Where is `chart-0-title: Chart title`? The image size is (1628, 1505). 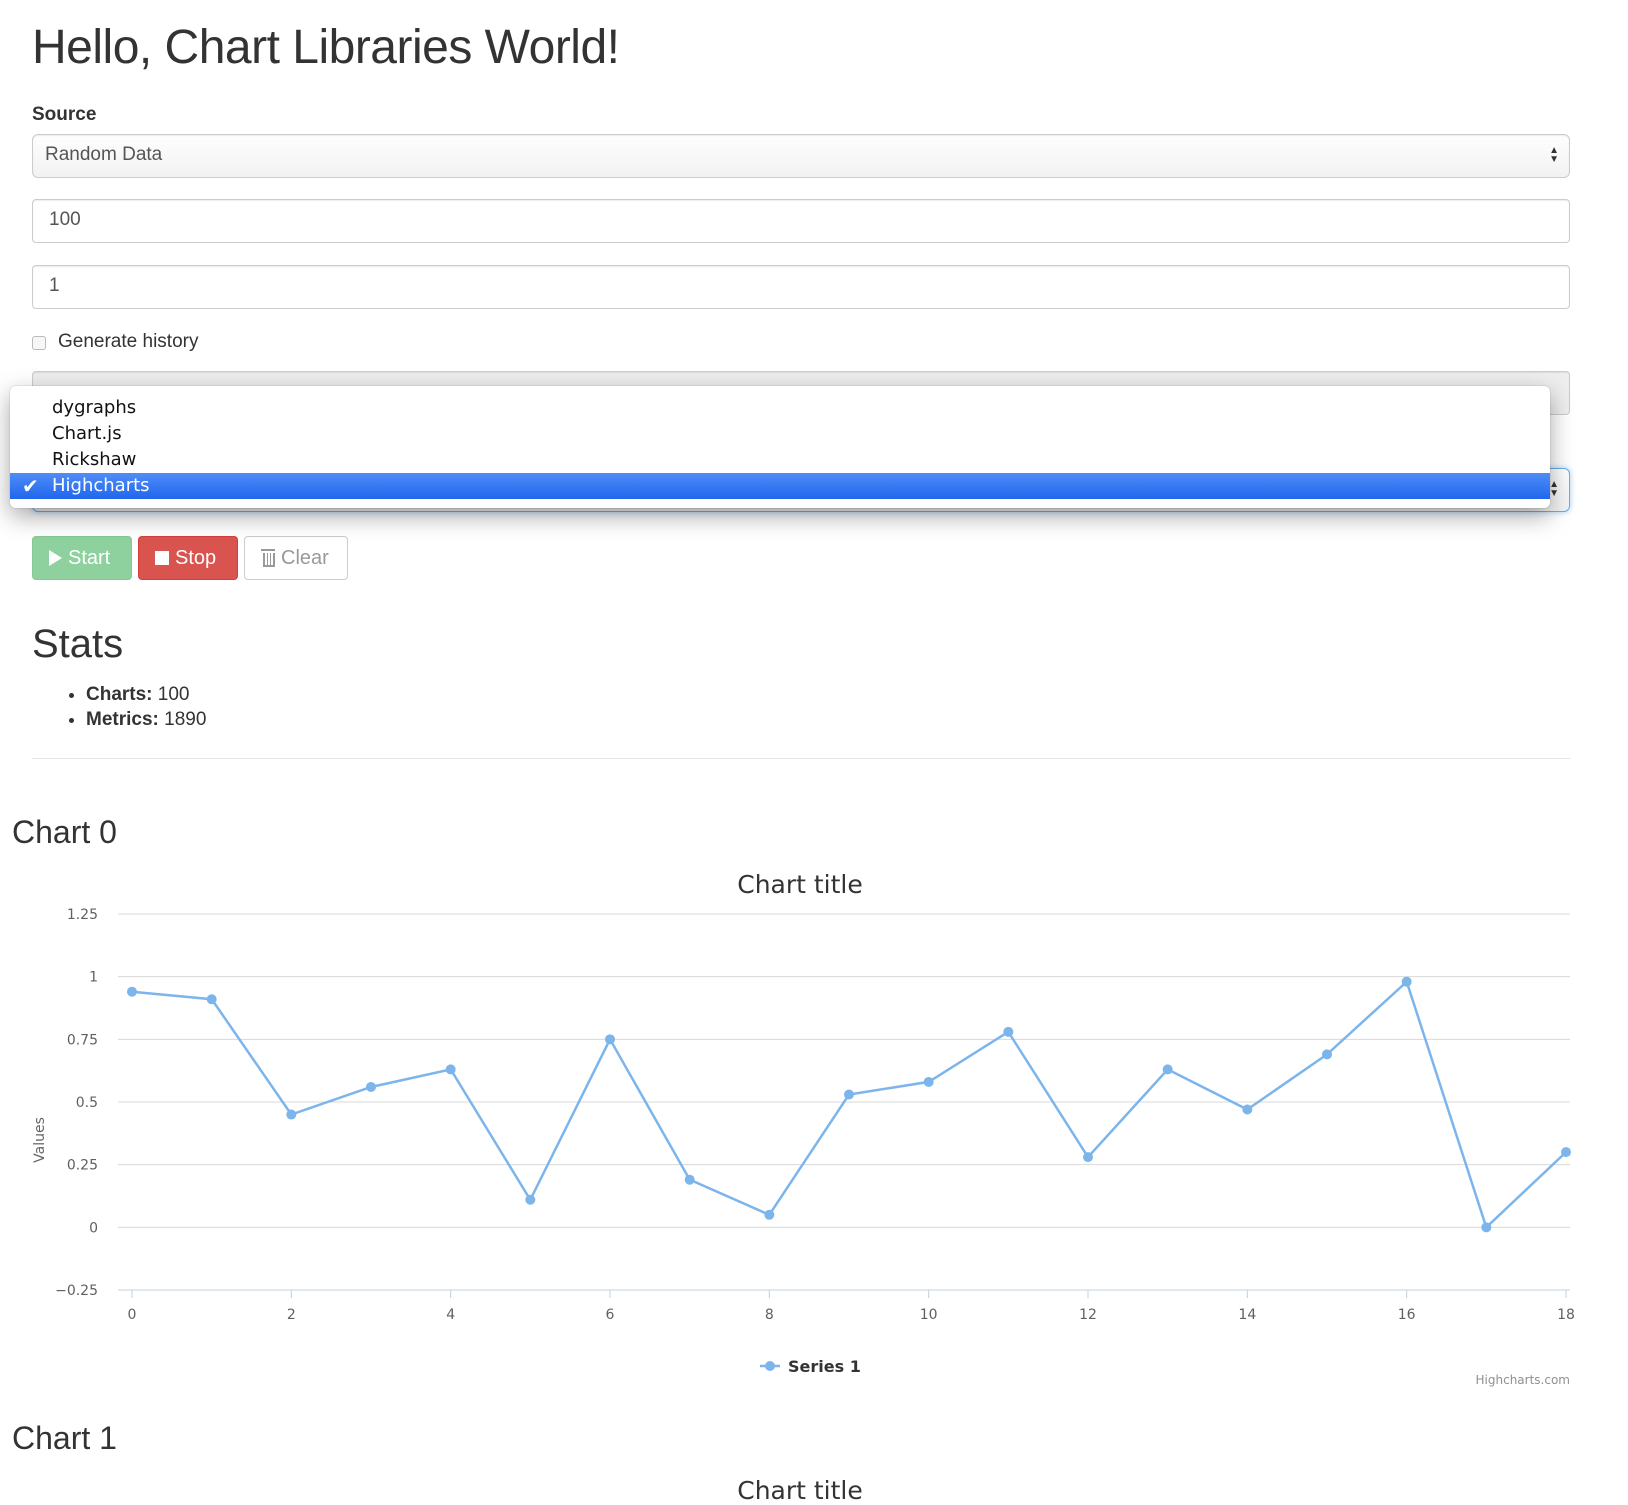 chart-0-title: Chart title is located at coordinates (800, 884).